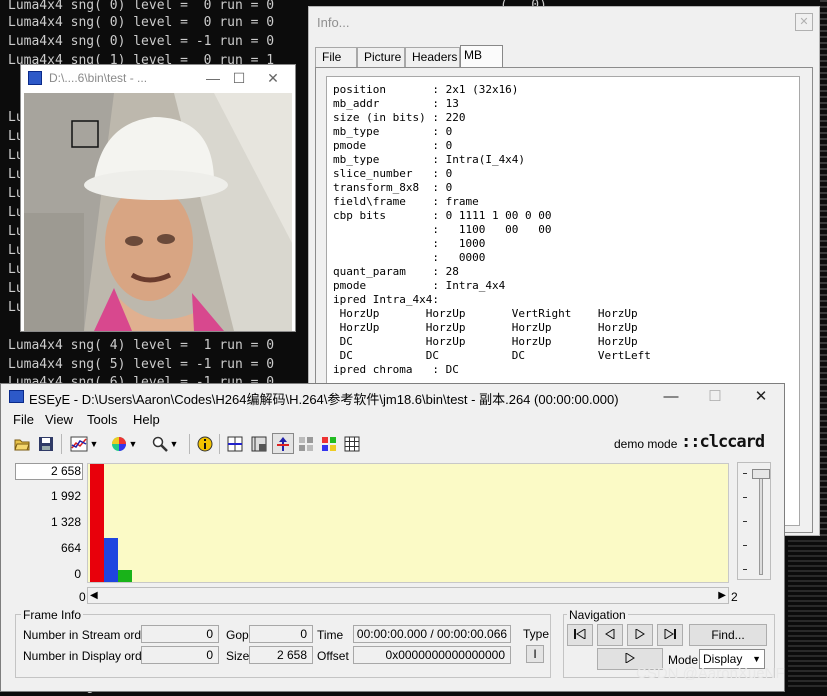 Image resolution: width=827 pixels, height=696 pixels. What do you see at coordinates (336, 57) in the screenshot?
I see `tab-file: File` at bounding box center [336, 57].